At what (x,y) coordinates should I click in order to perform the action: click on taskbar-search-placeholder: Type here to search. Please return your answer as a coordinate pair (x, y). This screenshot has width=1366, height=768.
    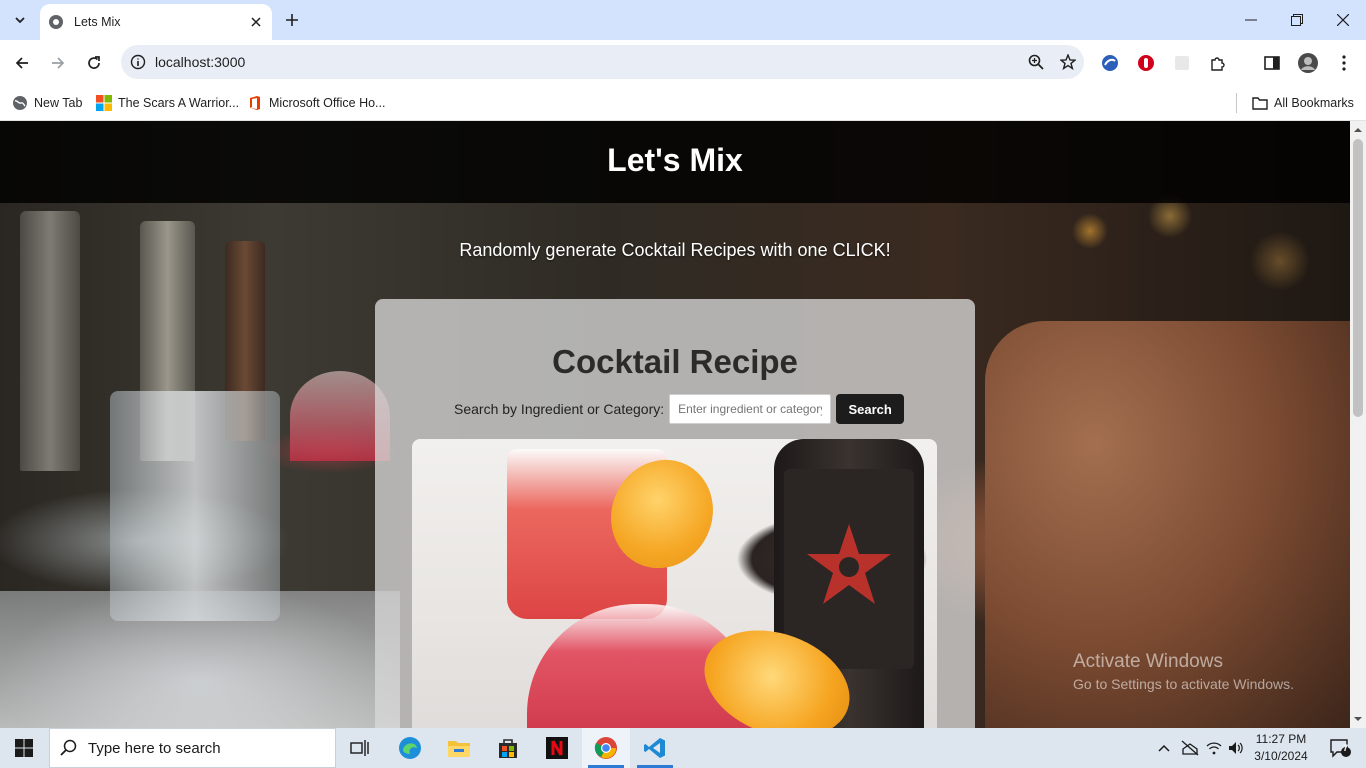
    Looking at the image, I should click on (154, 748).